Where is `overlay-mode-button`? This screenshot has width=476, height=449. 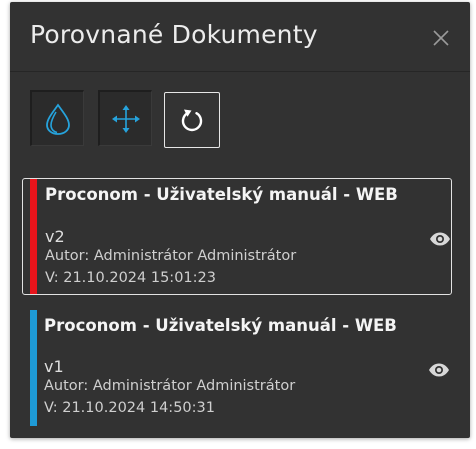 overlay-mode-button is located at coordinates (57, 118).